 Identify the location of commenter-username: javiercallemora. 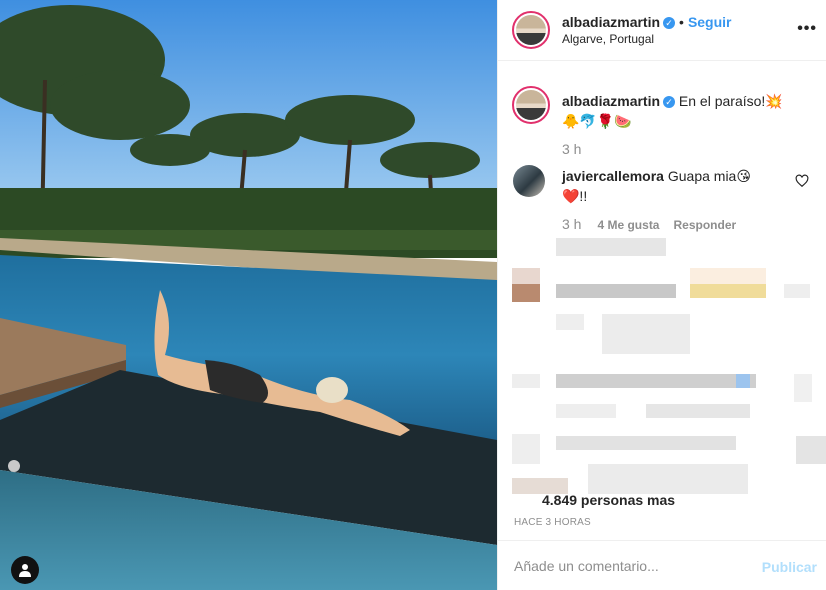
(613, 176).